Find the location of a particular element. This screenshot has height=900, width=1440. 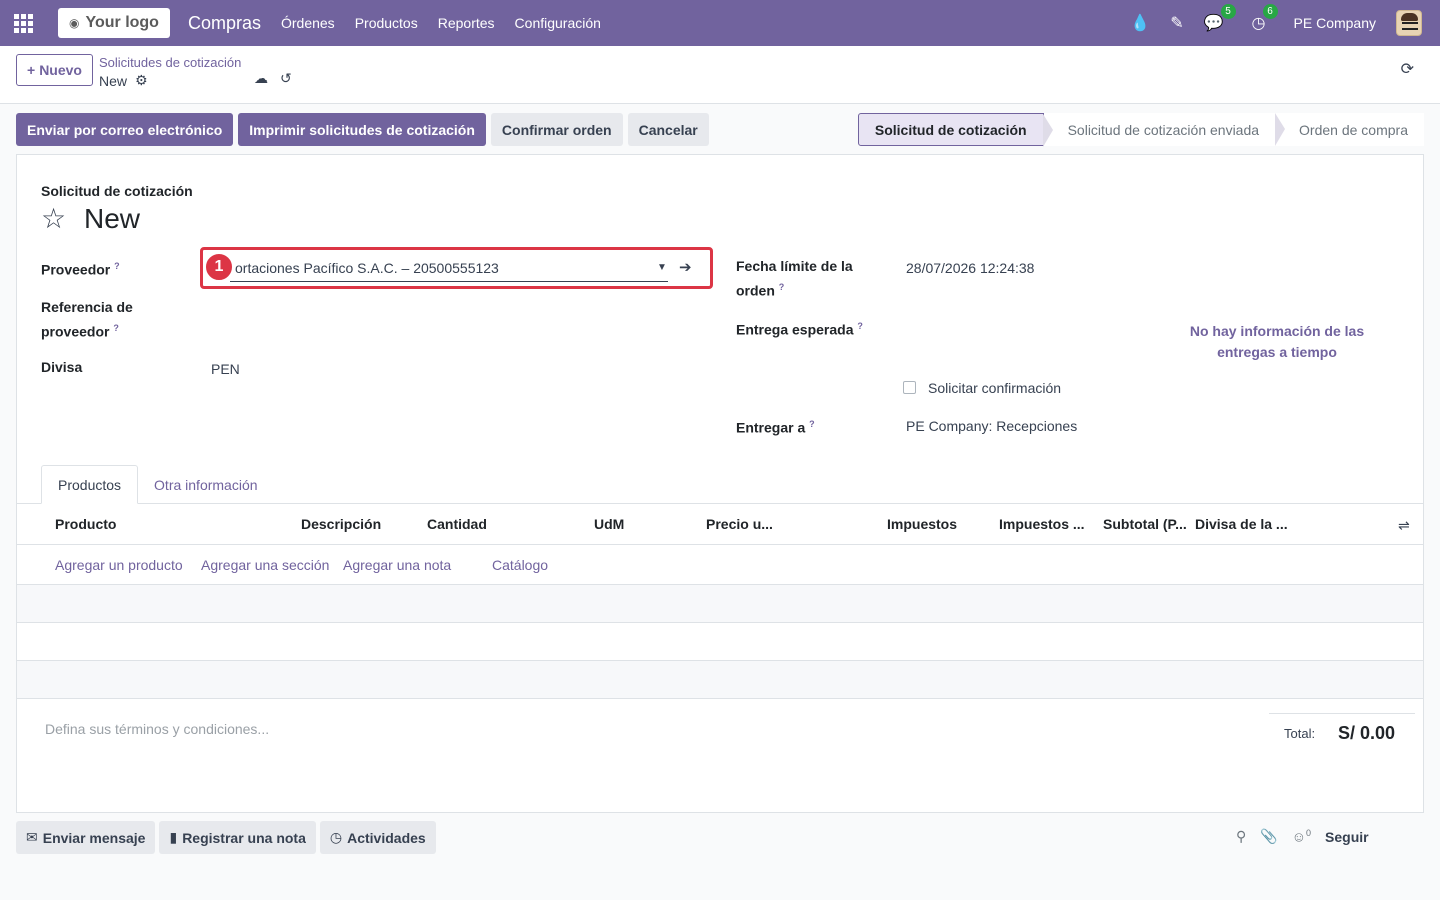

cancel-button: Cancelar is located at coordinates (668, 129).